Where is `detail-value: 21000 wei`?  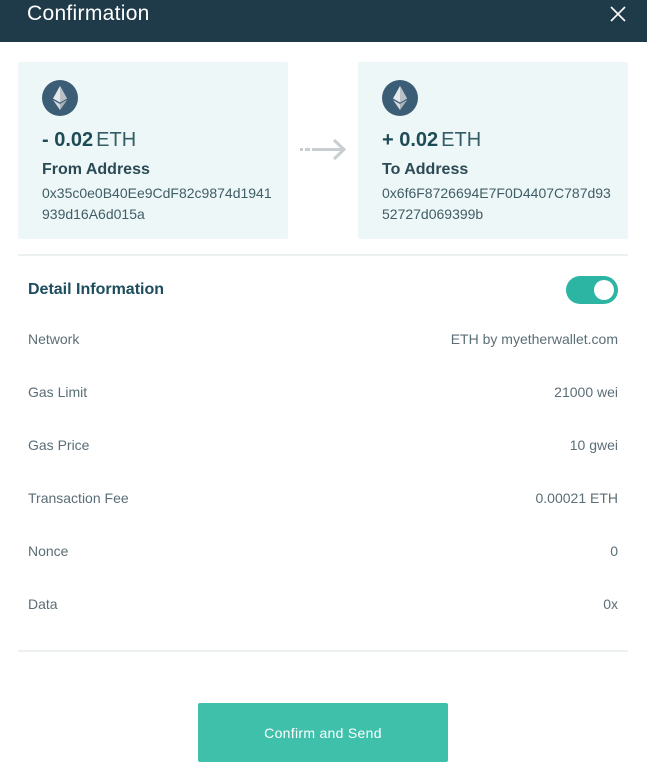 detail-value: 21000 wei is located at coordinates (586, 391).